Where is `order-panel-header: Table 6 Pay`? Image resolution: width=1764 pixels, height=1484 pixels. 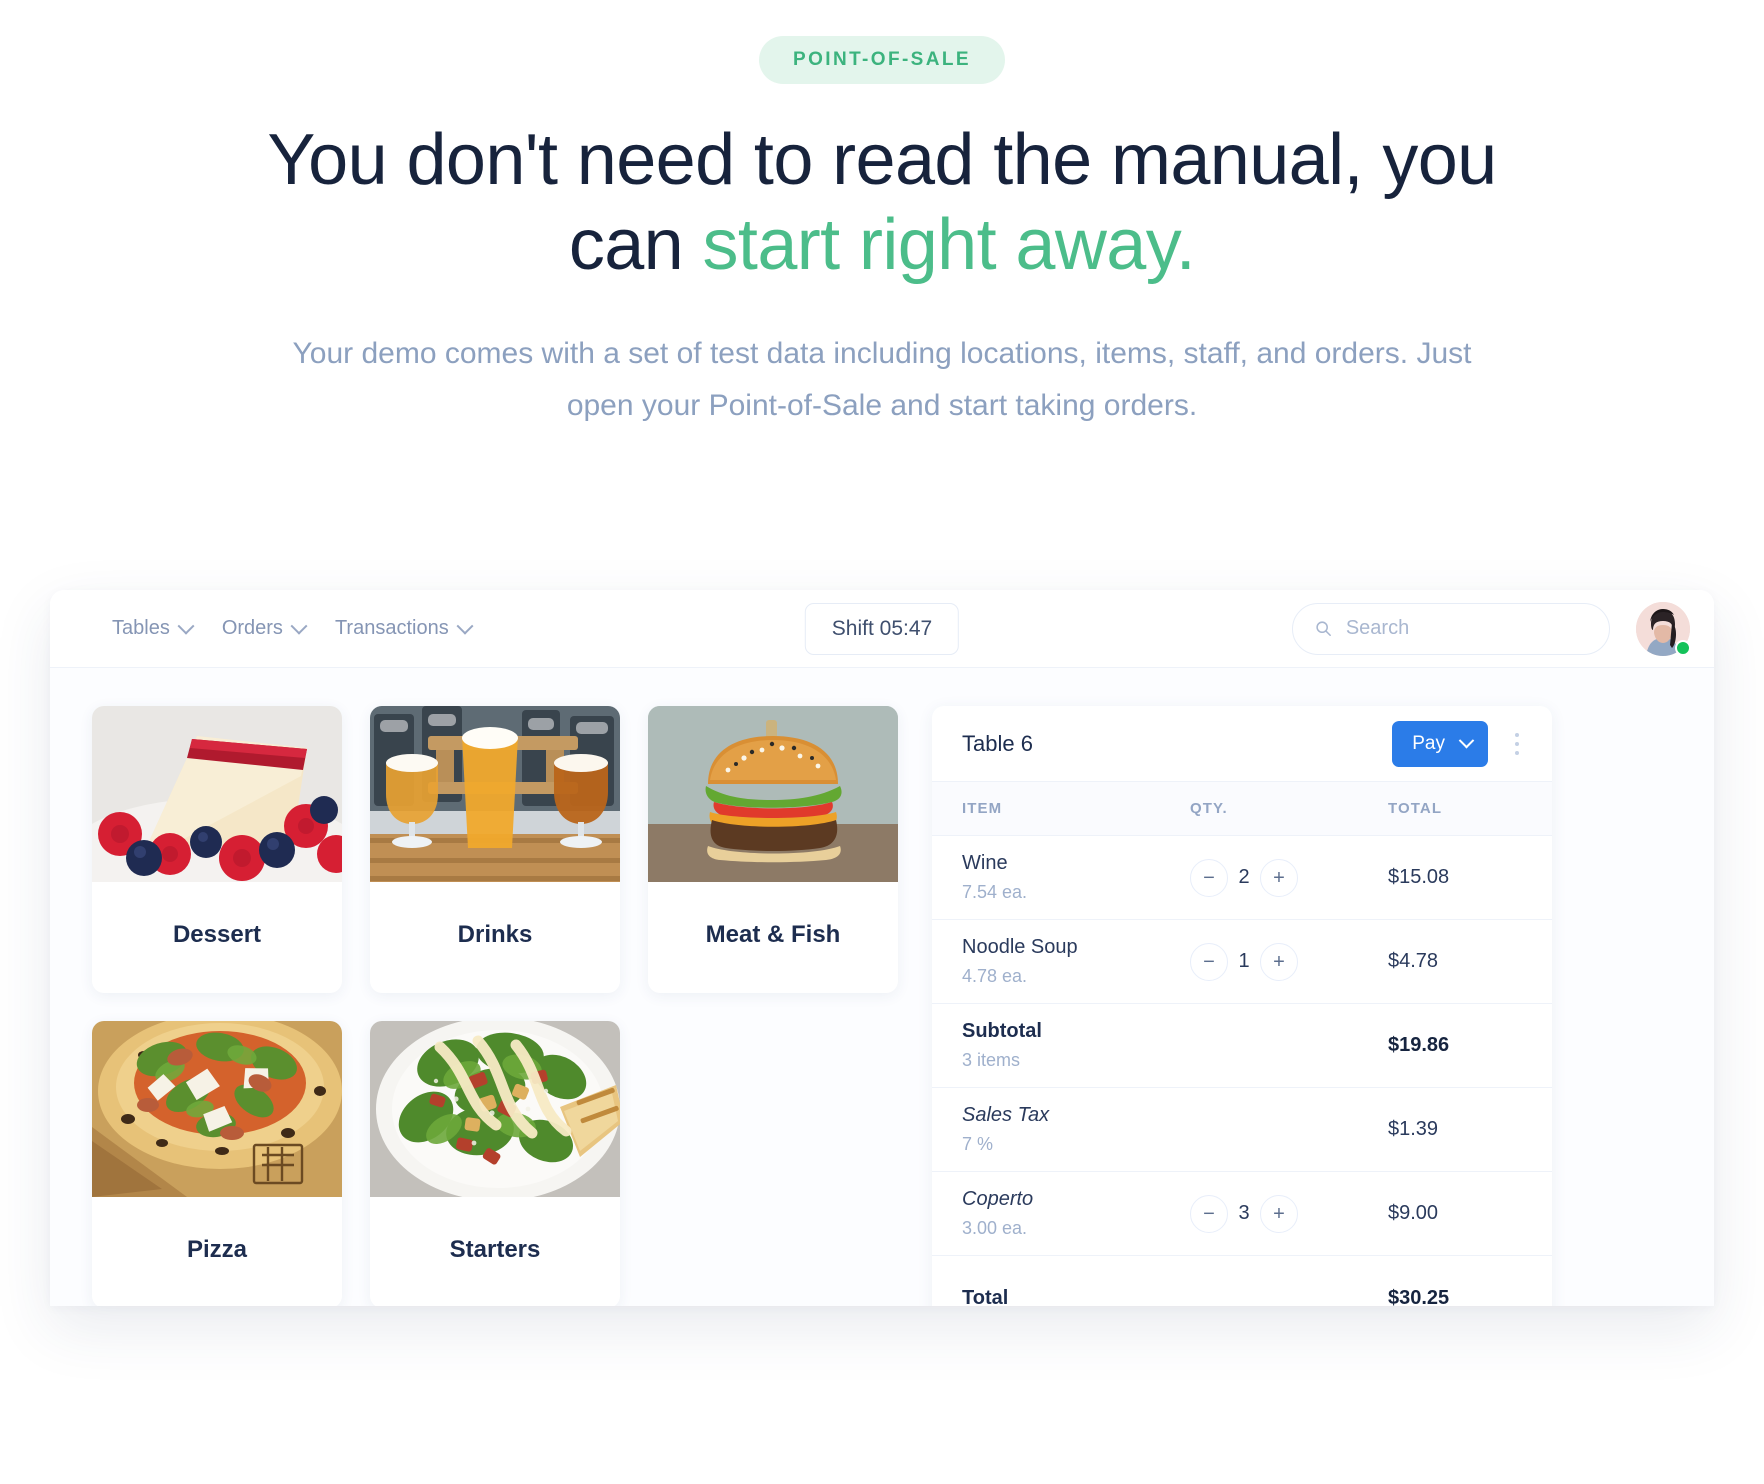 order-panel-header: Table 6 Pay is located at coordinates (1242, 744).